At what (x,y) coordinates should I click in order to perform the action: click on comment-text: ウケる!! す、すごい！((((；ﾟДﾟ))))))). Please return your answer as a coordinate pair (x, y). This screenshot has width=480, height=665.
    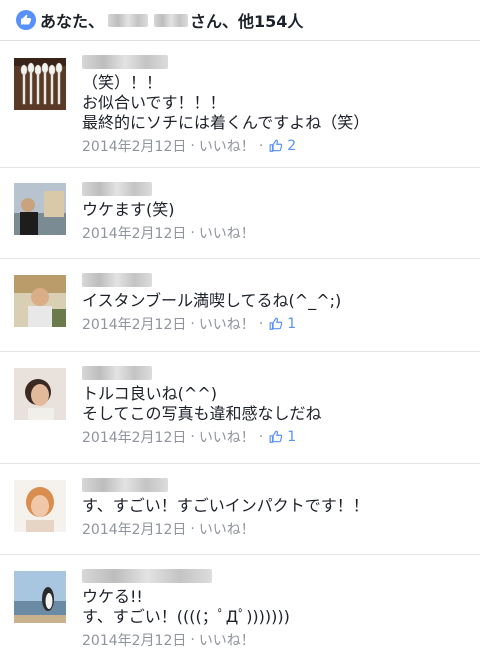
    Looking at the image, I should click on (186, 606).